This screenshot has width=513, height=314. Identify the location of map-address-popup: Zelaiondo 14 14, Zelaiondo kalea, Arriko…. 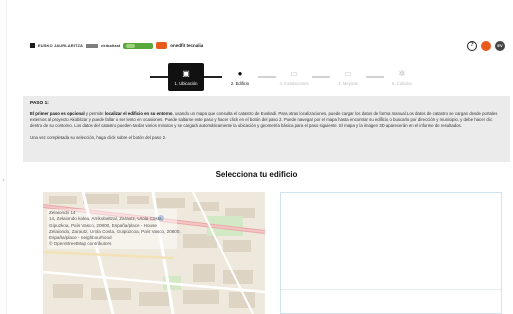
(114, 229).